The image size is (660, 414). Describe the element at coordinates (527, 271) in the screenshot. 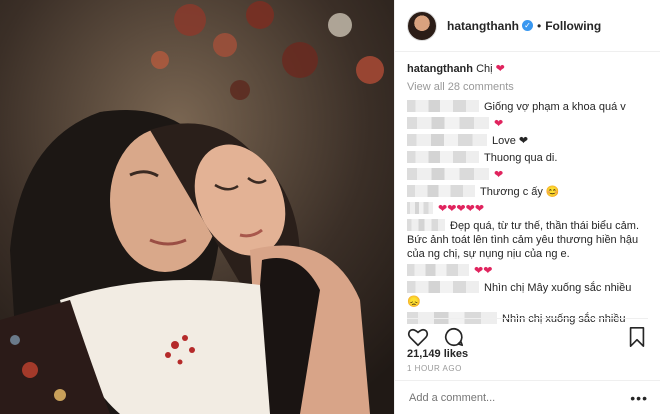

I see `comment-row: ❤❤` at that location.